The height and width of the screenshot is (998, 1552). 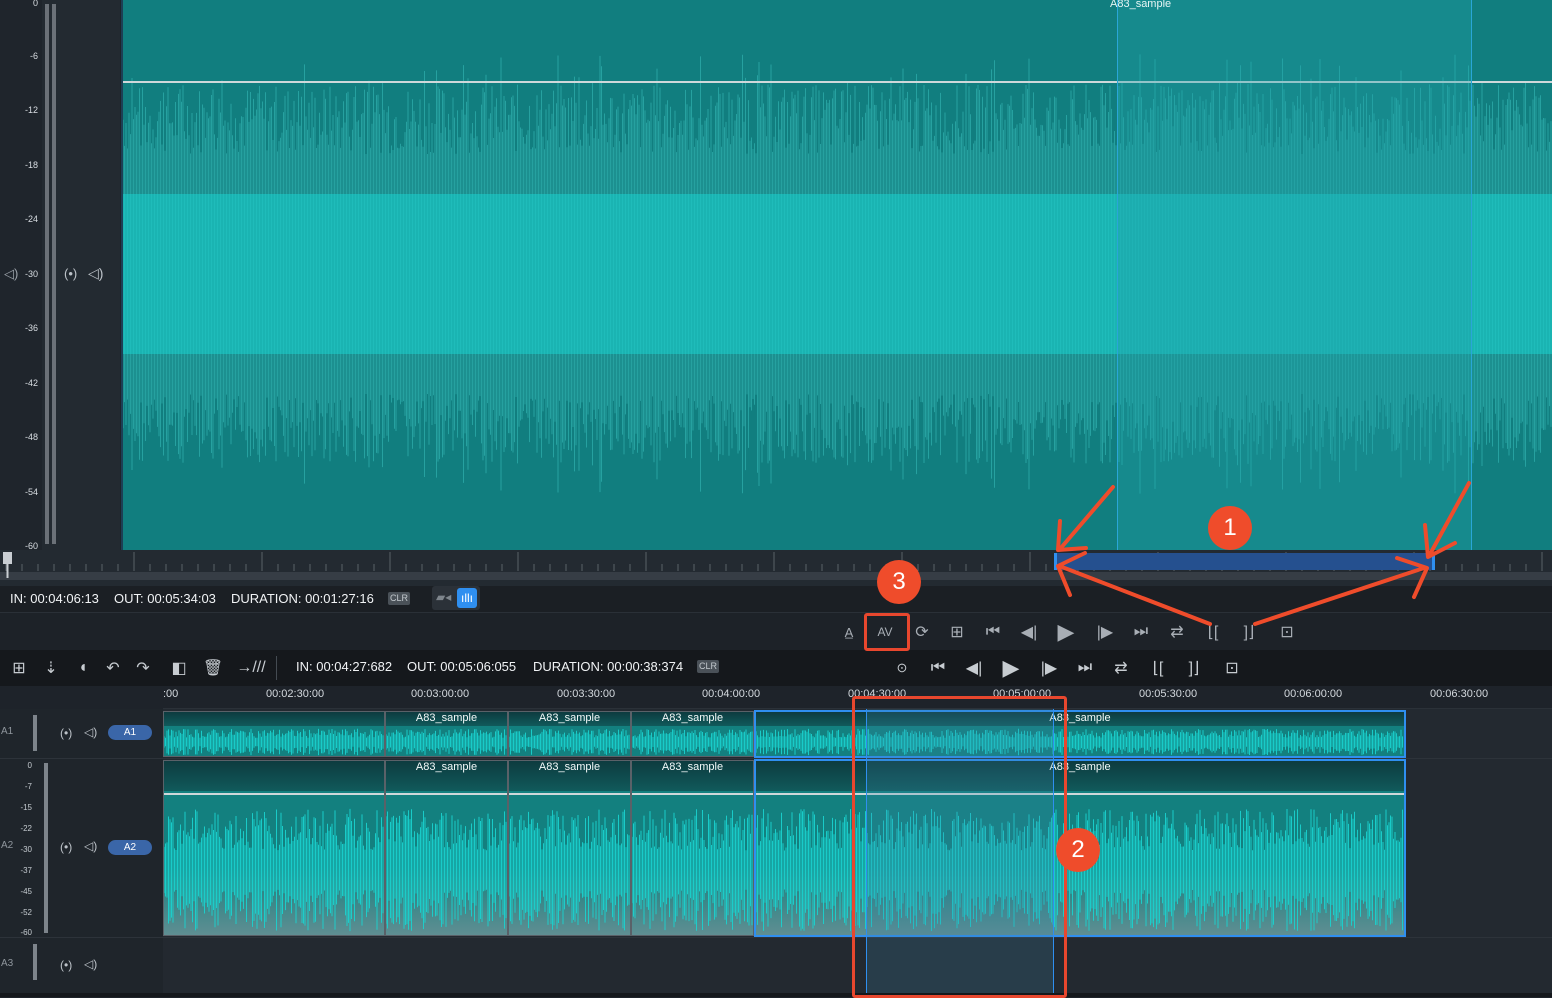 What do you see at coordinates (1230, 528) in the screenshot?
I see `callout-badge: 1` at bounding box center [1230, 528].